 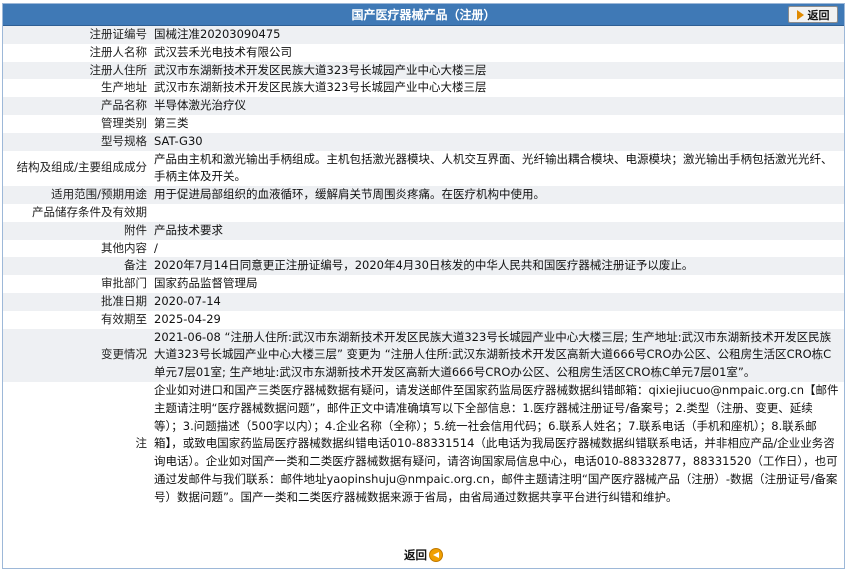 I want to click on field-label: 生产地址, so click(x=77, y=88).